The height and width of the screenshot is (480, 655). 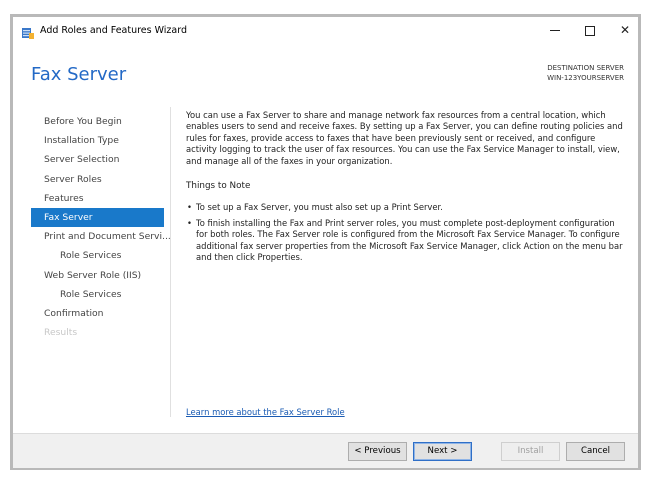 What do you see at coordinates (93, 294) in the screenshot?
I see `nav-item-role-services-web: Role Services` at bounding box center [93, 294].